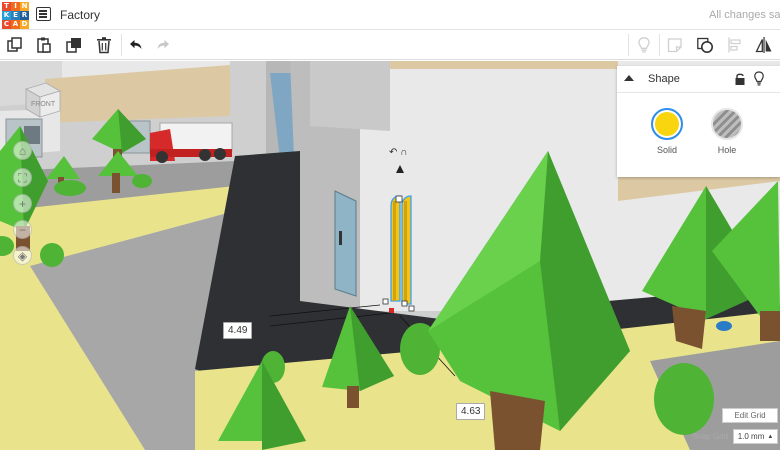  What do you see at coordinates (6, 6) in the screenshot?
I see `logo-letter: T` at bounding box center [6, 6].